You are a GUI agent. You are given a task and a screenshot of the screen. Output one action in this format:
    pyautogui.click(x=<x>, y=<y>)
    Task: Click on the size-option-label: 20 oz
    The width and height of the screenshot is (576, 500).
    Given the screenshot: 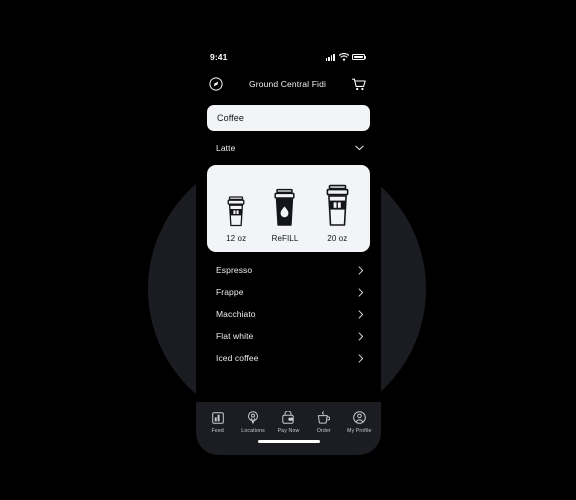 What is the action you would take?
    pyautogui.click(x=337, y=238)
    